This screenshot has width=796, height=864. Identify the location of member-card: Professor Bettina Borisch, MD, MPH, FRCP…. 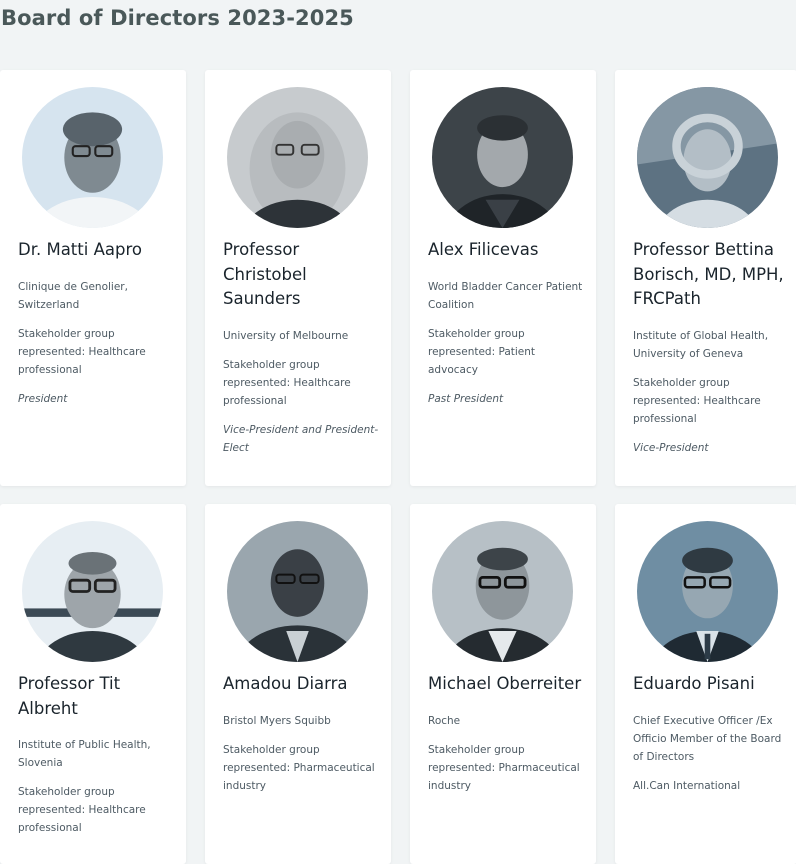
(705, 278).